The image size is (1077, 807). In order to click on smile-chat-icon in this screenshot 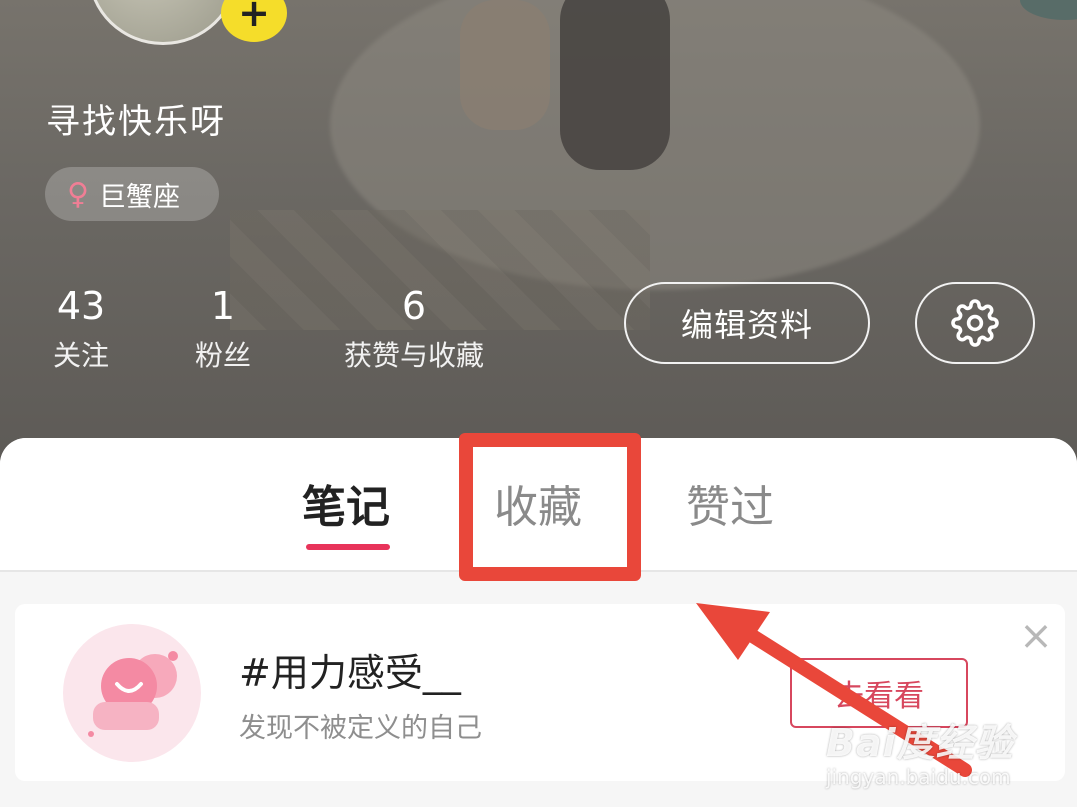, I will do `click(133, 694)`.